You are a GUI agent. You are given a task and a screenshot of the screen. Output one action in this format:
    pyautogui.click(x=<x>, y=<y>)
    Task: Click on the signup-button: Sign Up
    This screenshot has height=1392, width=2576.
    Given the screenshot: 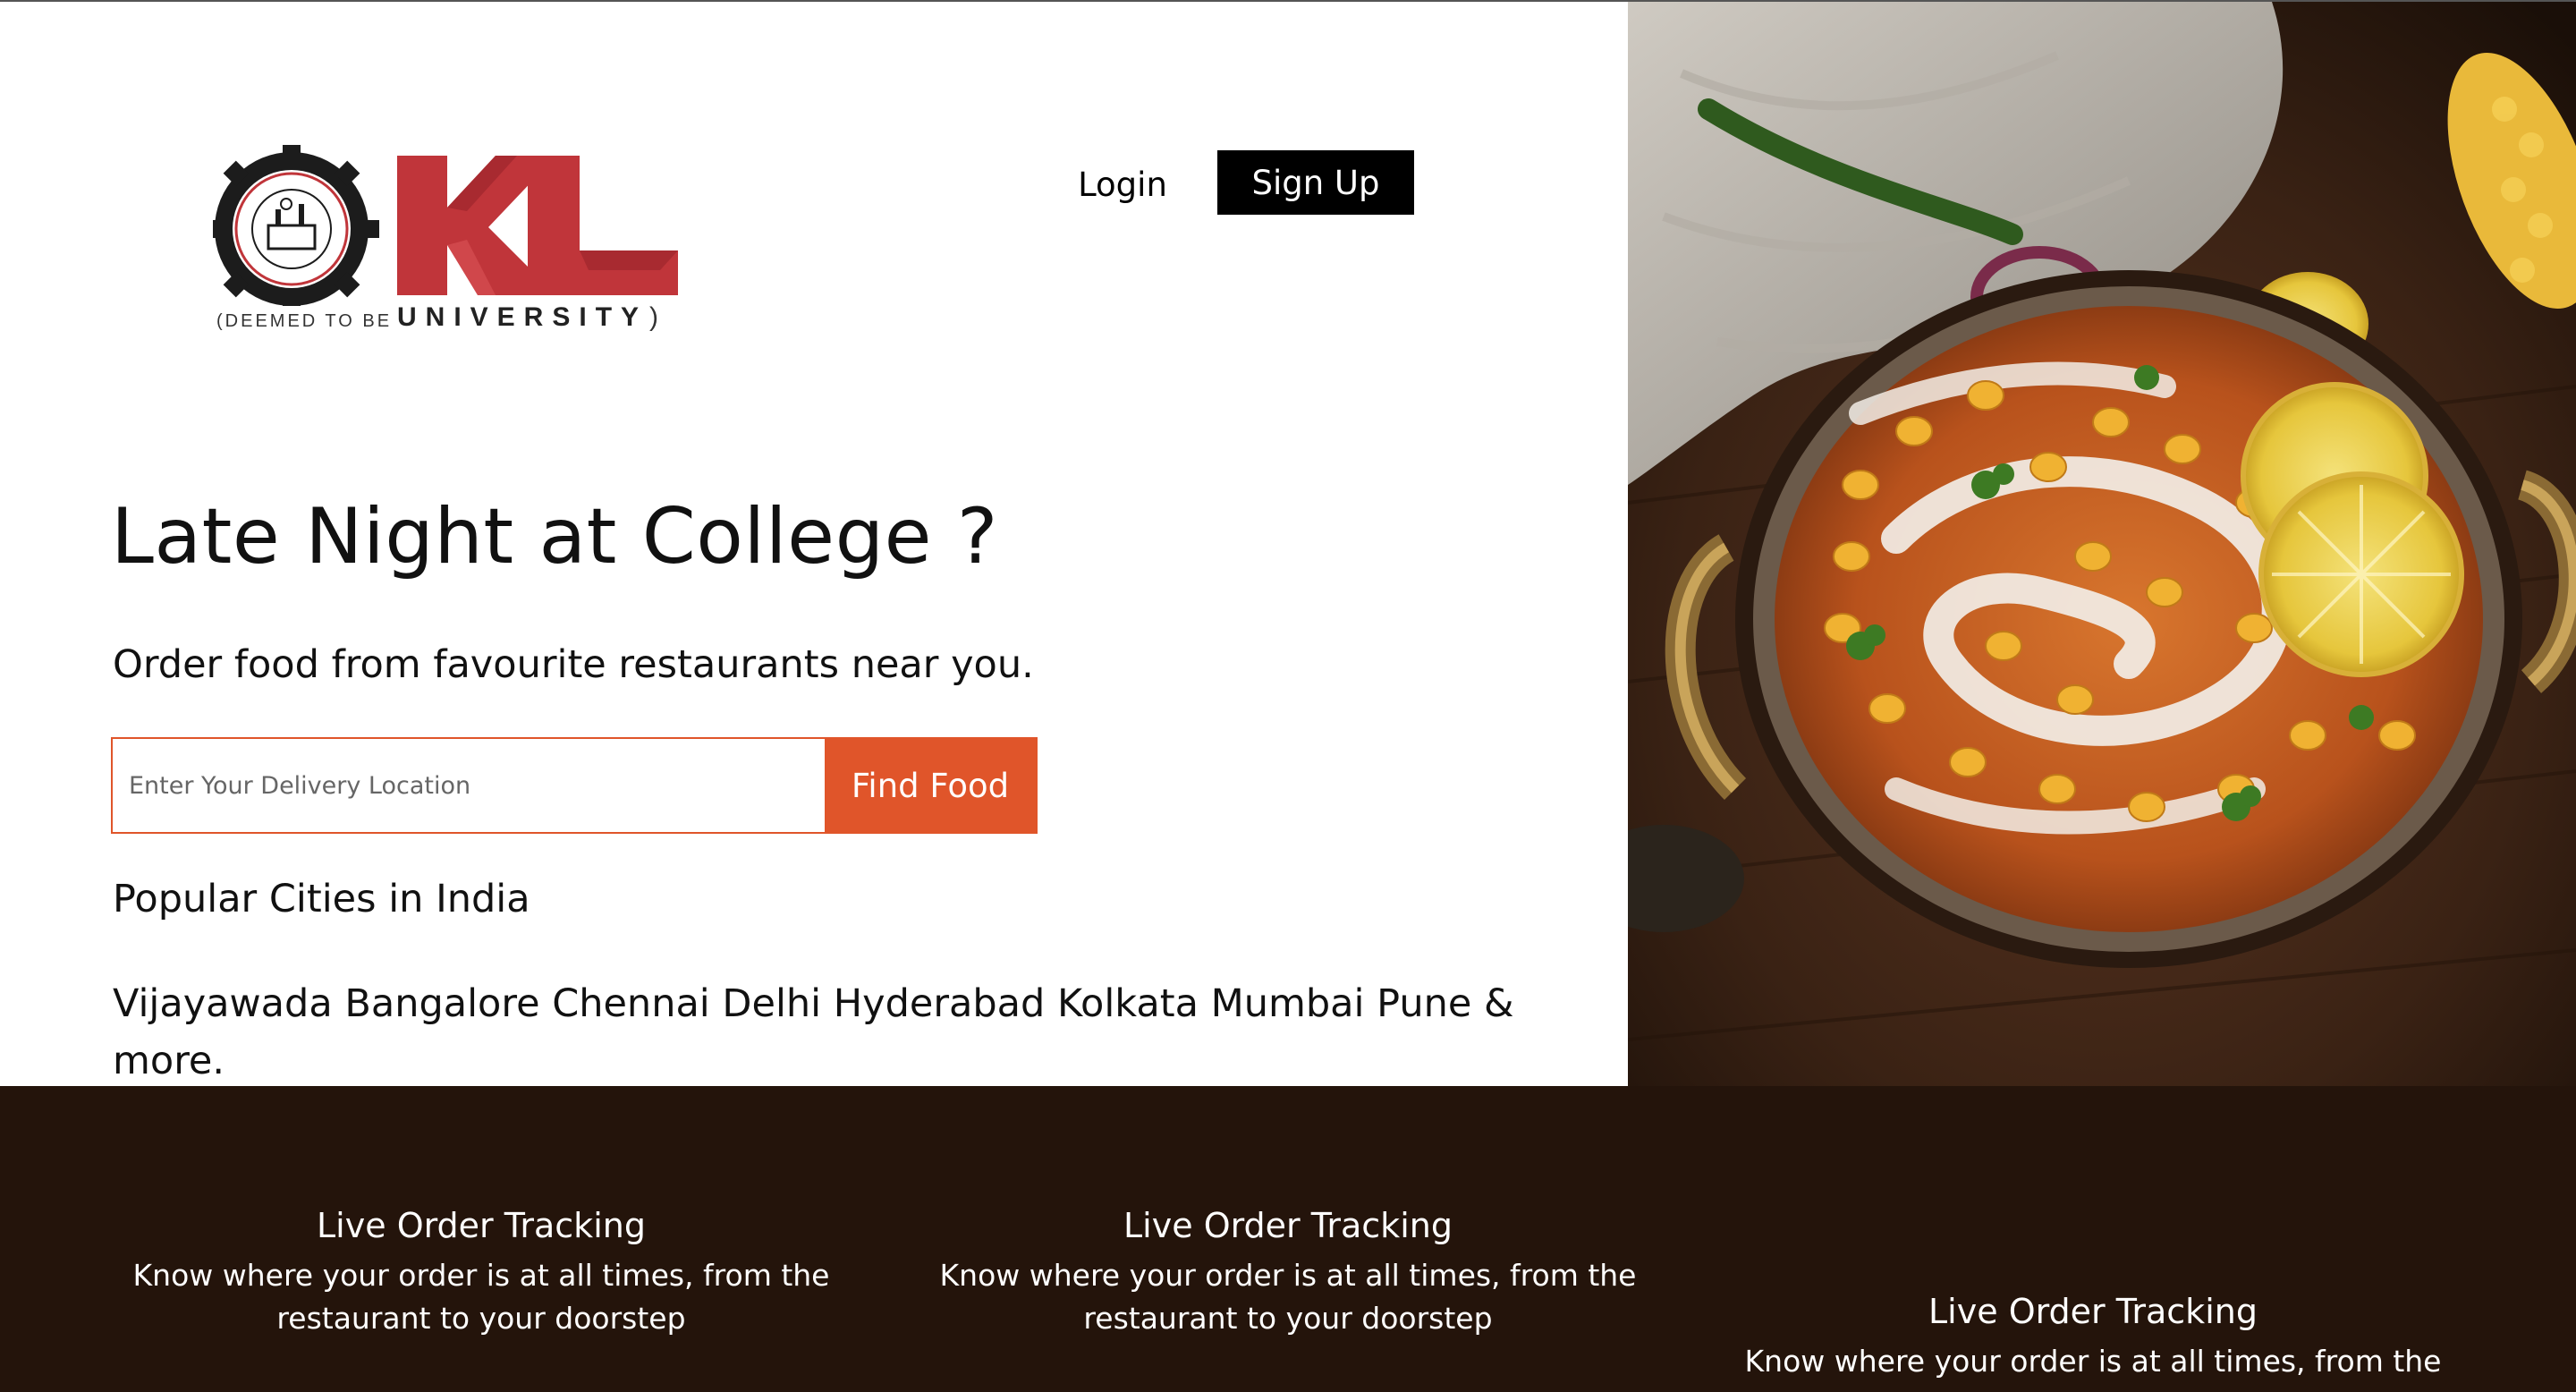 What is the action you would take?
    pyautogui.click(x=1315, y=182)
    